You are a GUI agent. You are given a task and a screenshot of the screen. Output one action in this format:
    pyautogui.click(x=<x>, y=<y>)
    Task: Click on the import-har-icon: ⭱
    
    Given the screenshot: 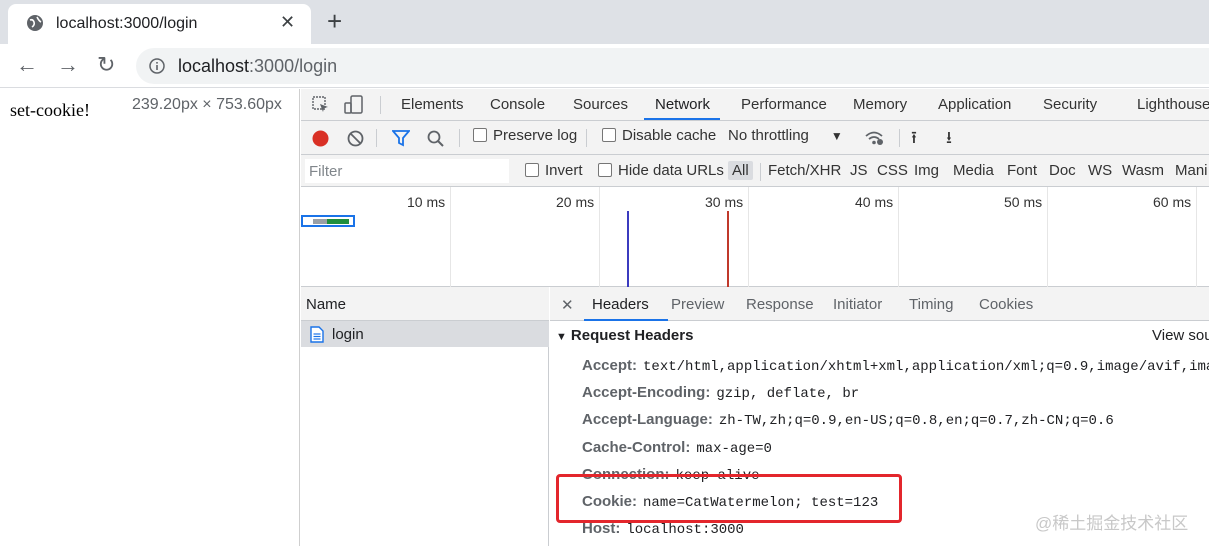 What is the action you would take?
    pyautogui.click(x=914, y=139)
    